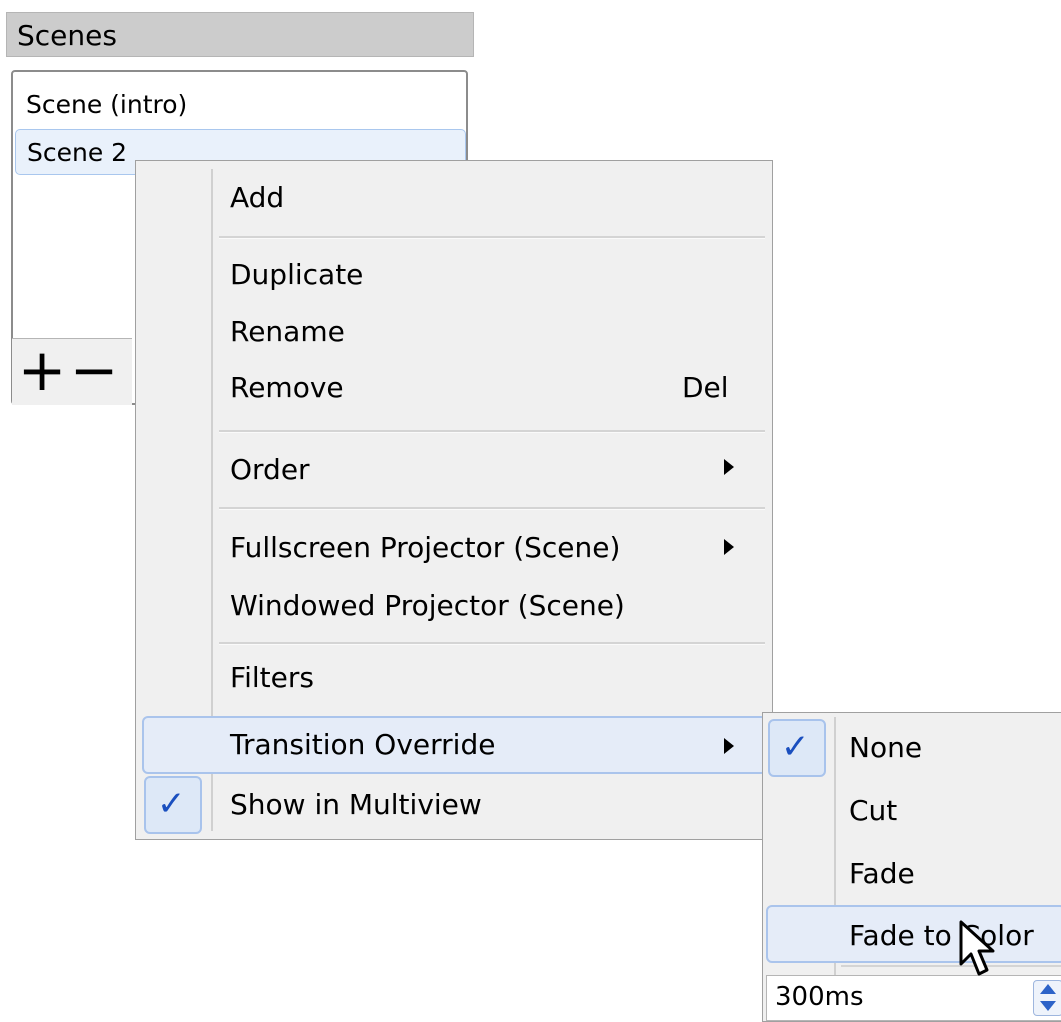  I want to click on menu-item-order: Order, so click(270, 469).